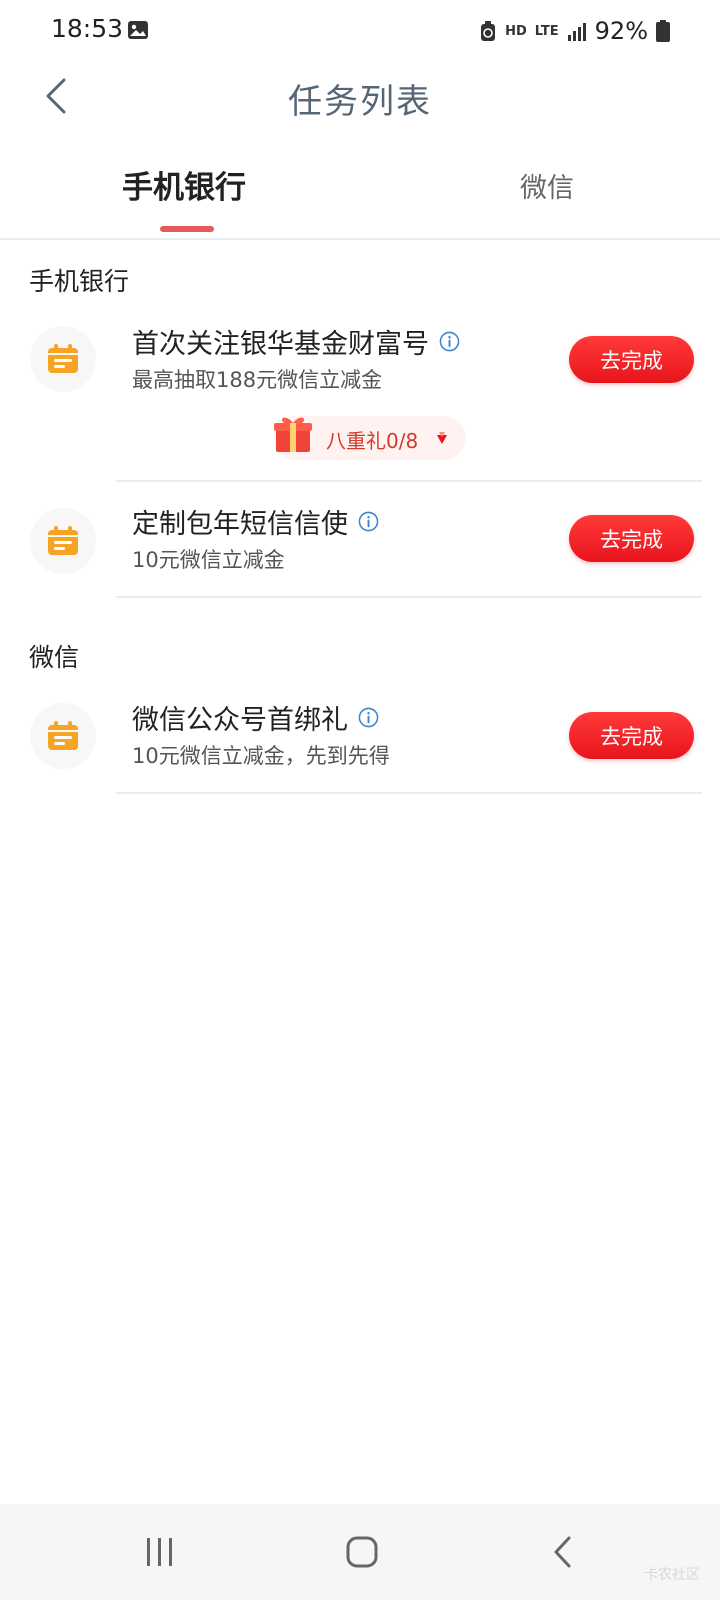 The width and height of the screenshot is (720, 1600). I want to click on tab-indicator, so click(187, 229).